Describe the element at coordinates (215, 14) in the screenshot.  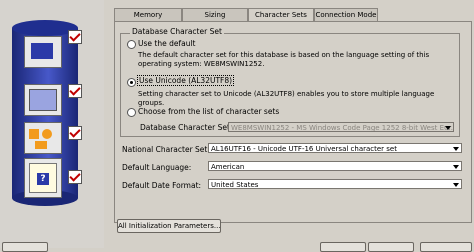
I see `tab-sizing: Sizing` at that location.